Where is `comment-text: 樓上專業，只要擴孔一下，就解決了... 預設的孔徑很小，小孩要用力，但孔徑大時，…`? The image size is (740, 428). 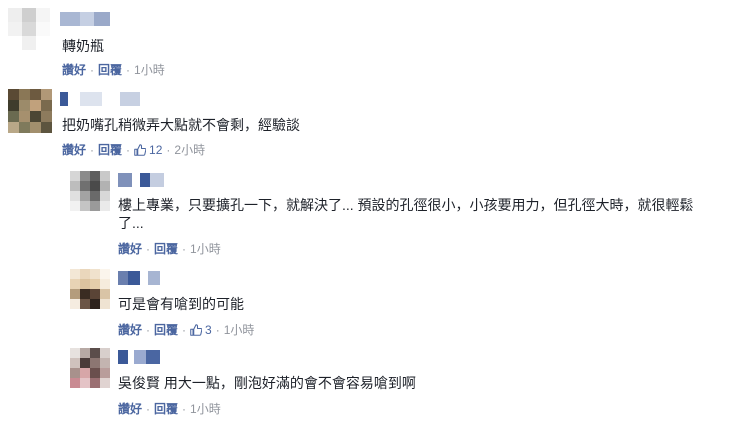 comment-text: 樓上專業，只要擴孔一下，就解決了... 預設的孔徑很小，小孩要用力，但孔徑大時，… is located at coordinates (406, 214).